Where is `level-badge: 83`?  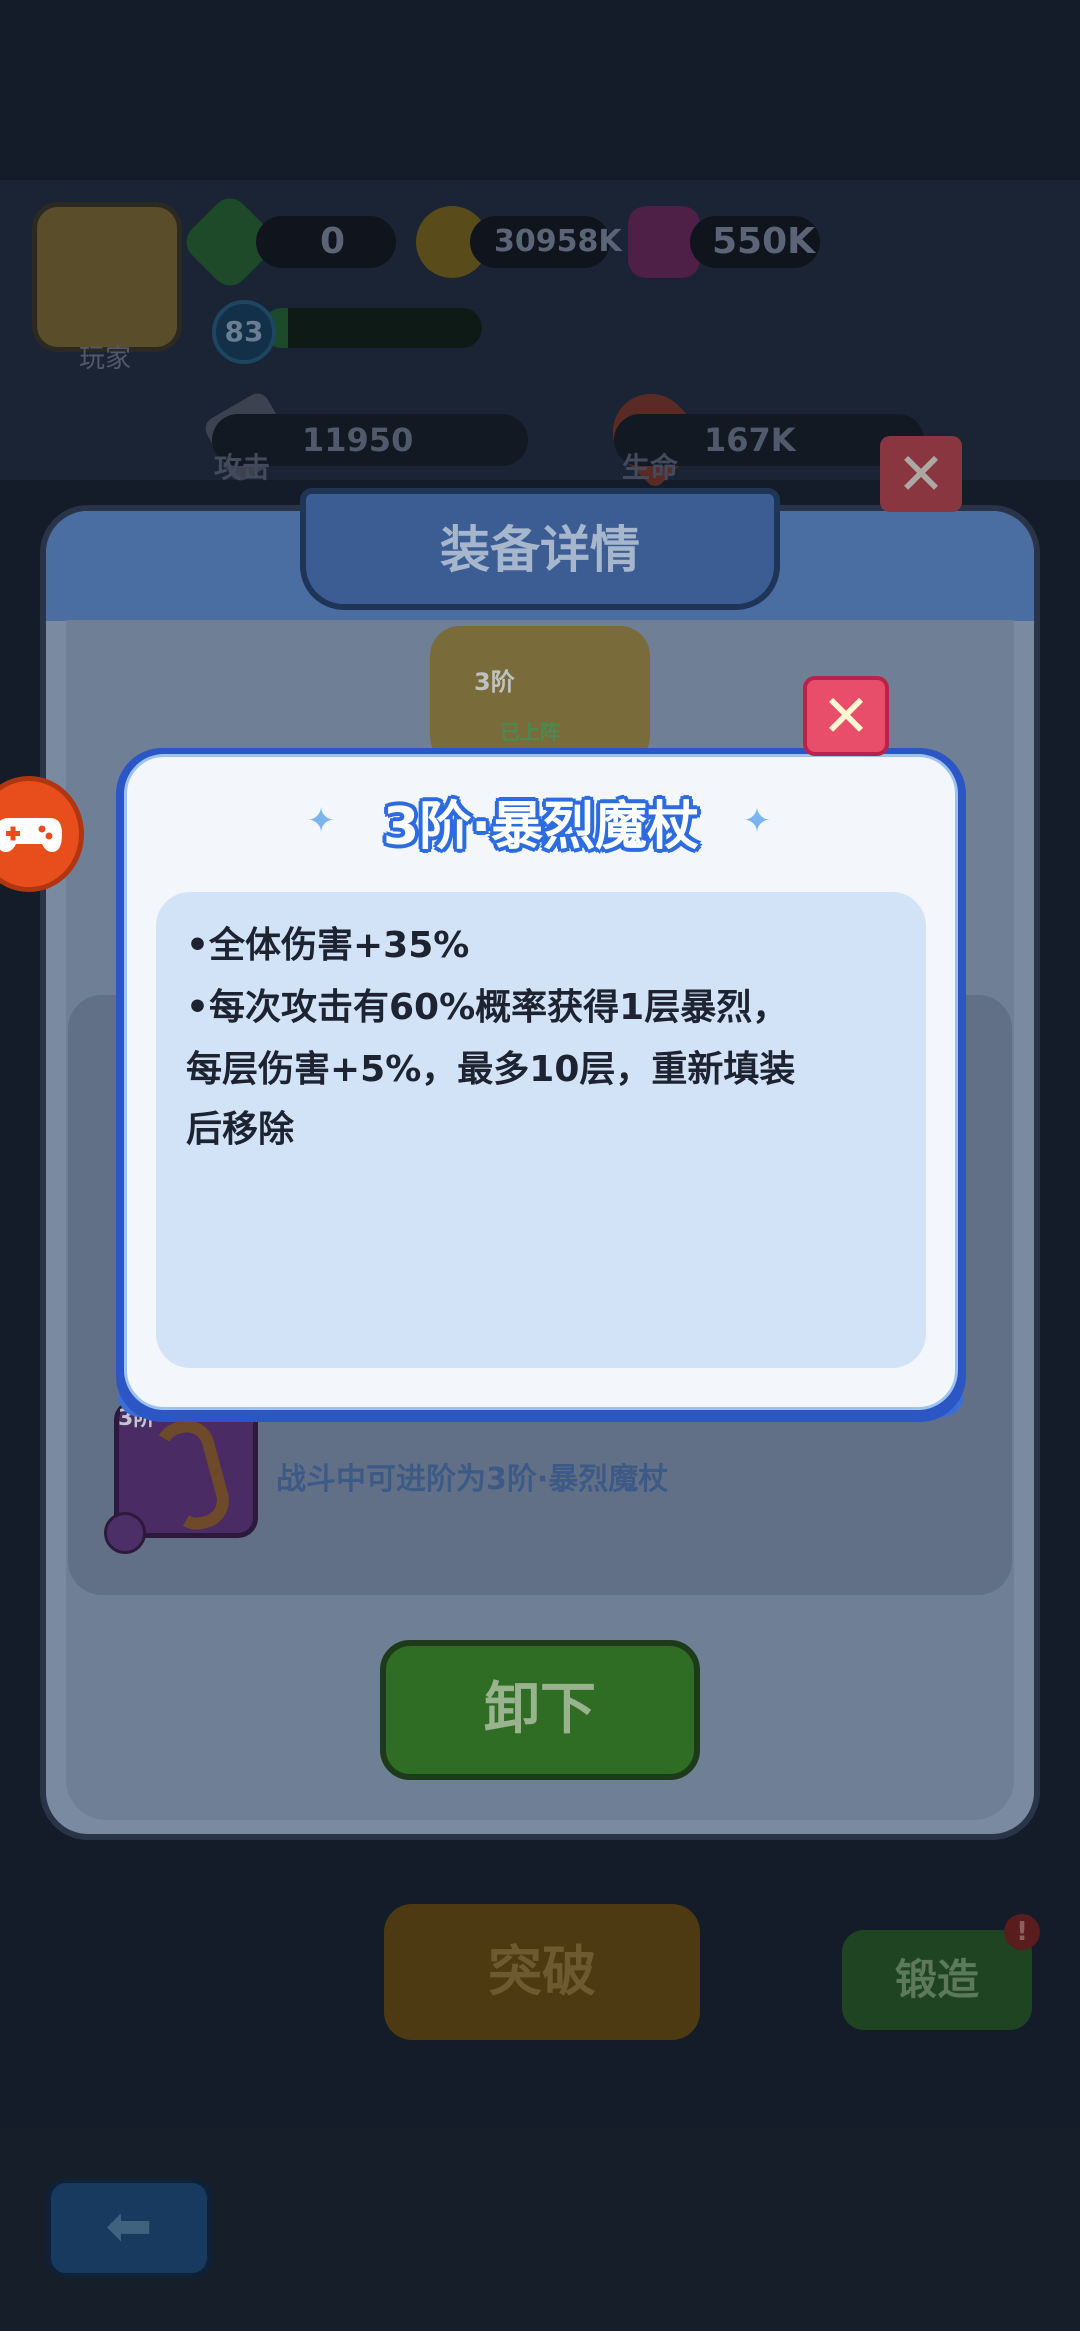 level-badge: 83 is located at coordinates (244, 332).